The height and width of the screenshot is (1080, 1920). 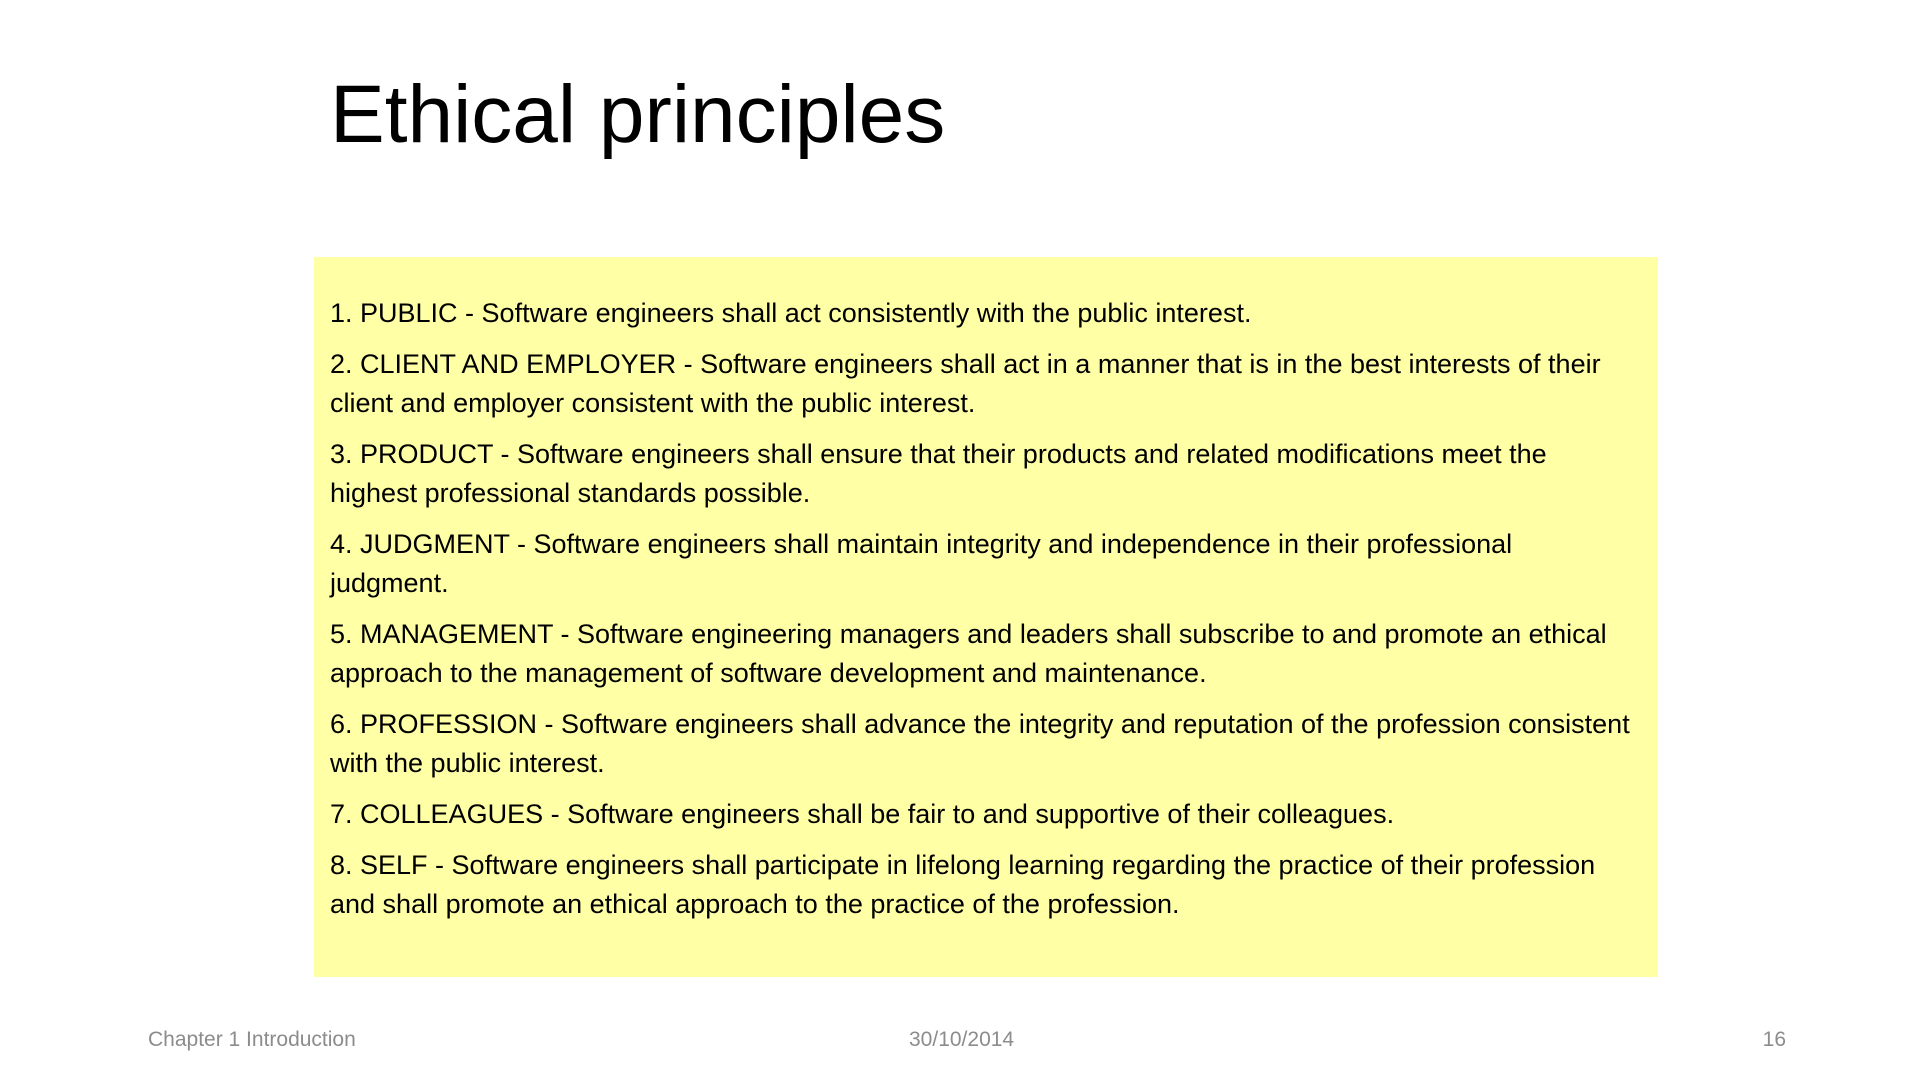 What do you see at coordinates (1774, 1039) in the screenshot?
I see `footer-page-number: 16` at bounding box center [1774, 1039].